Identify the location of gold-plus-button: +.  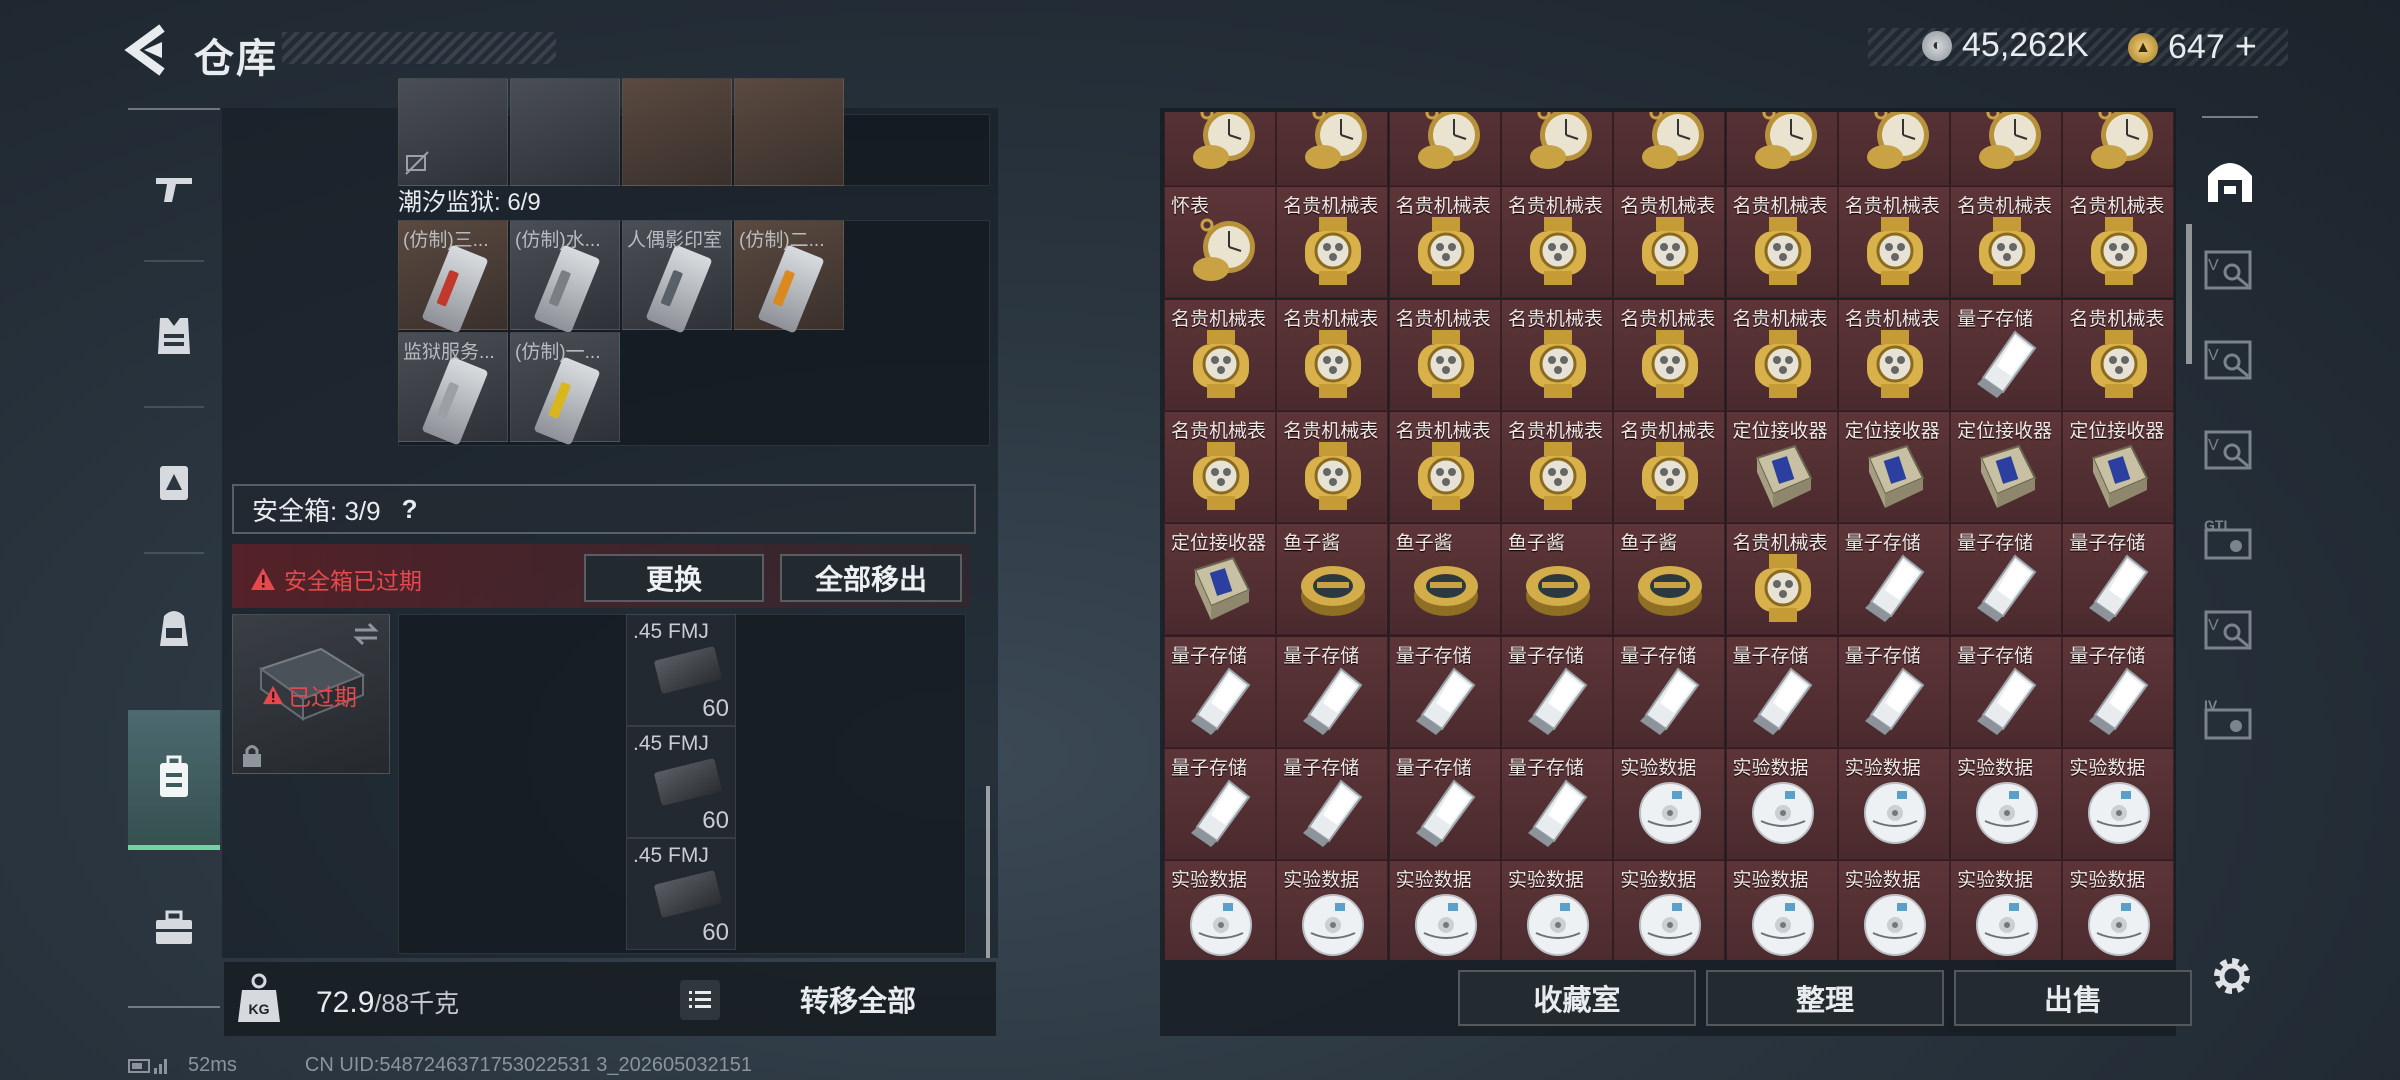
(2246, 47).